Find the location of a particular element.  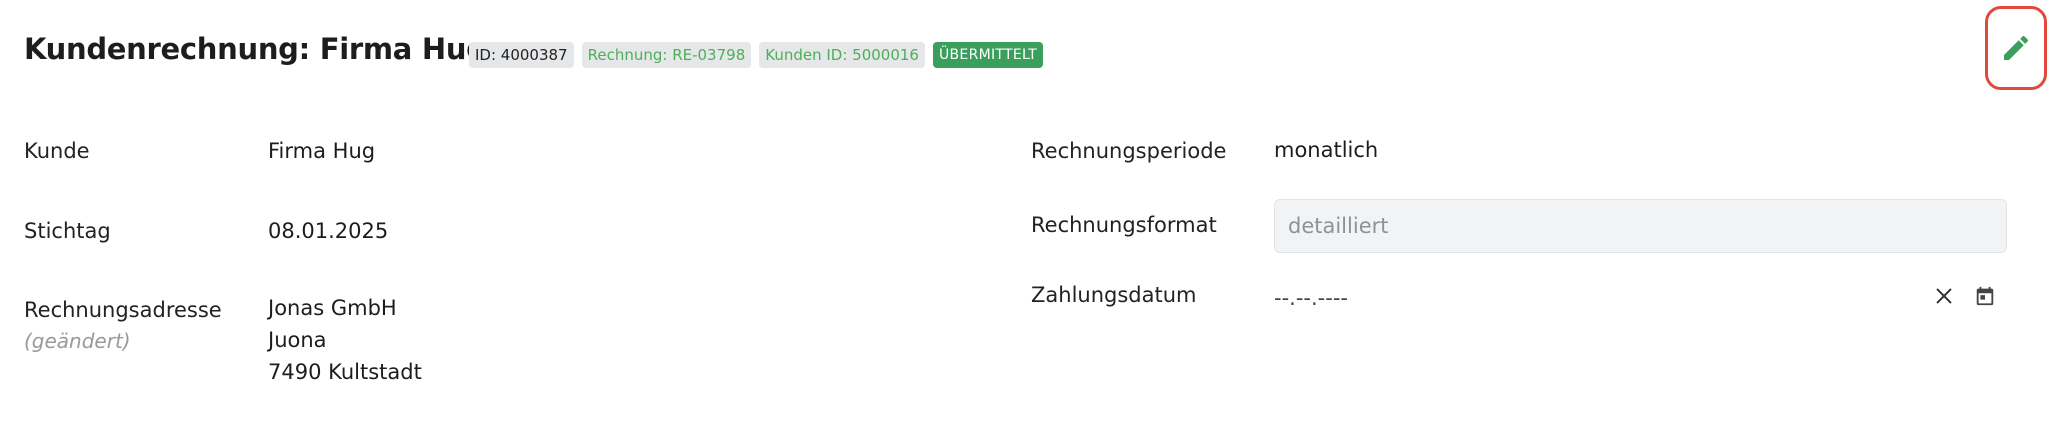

customer-value: Firma Hug is located at coordinates (322, 151).